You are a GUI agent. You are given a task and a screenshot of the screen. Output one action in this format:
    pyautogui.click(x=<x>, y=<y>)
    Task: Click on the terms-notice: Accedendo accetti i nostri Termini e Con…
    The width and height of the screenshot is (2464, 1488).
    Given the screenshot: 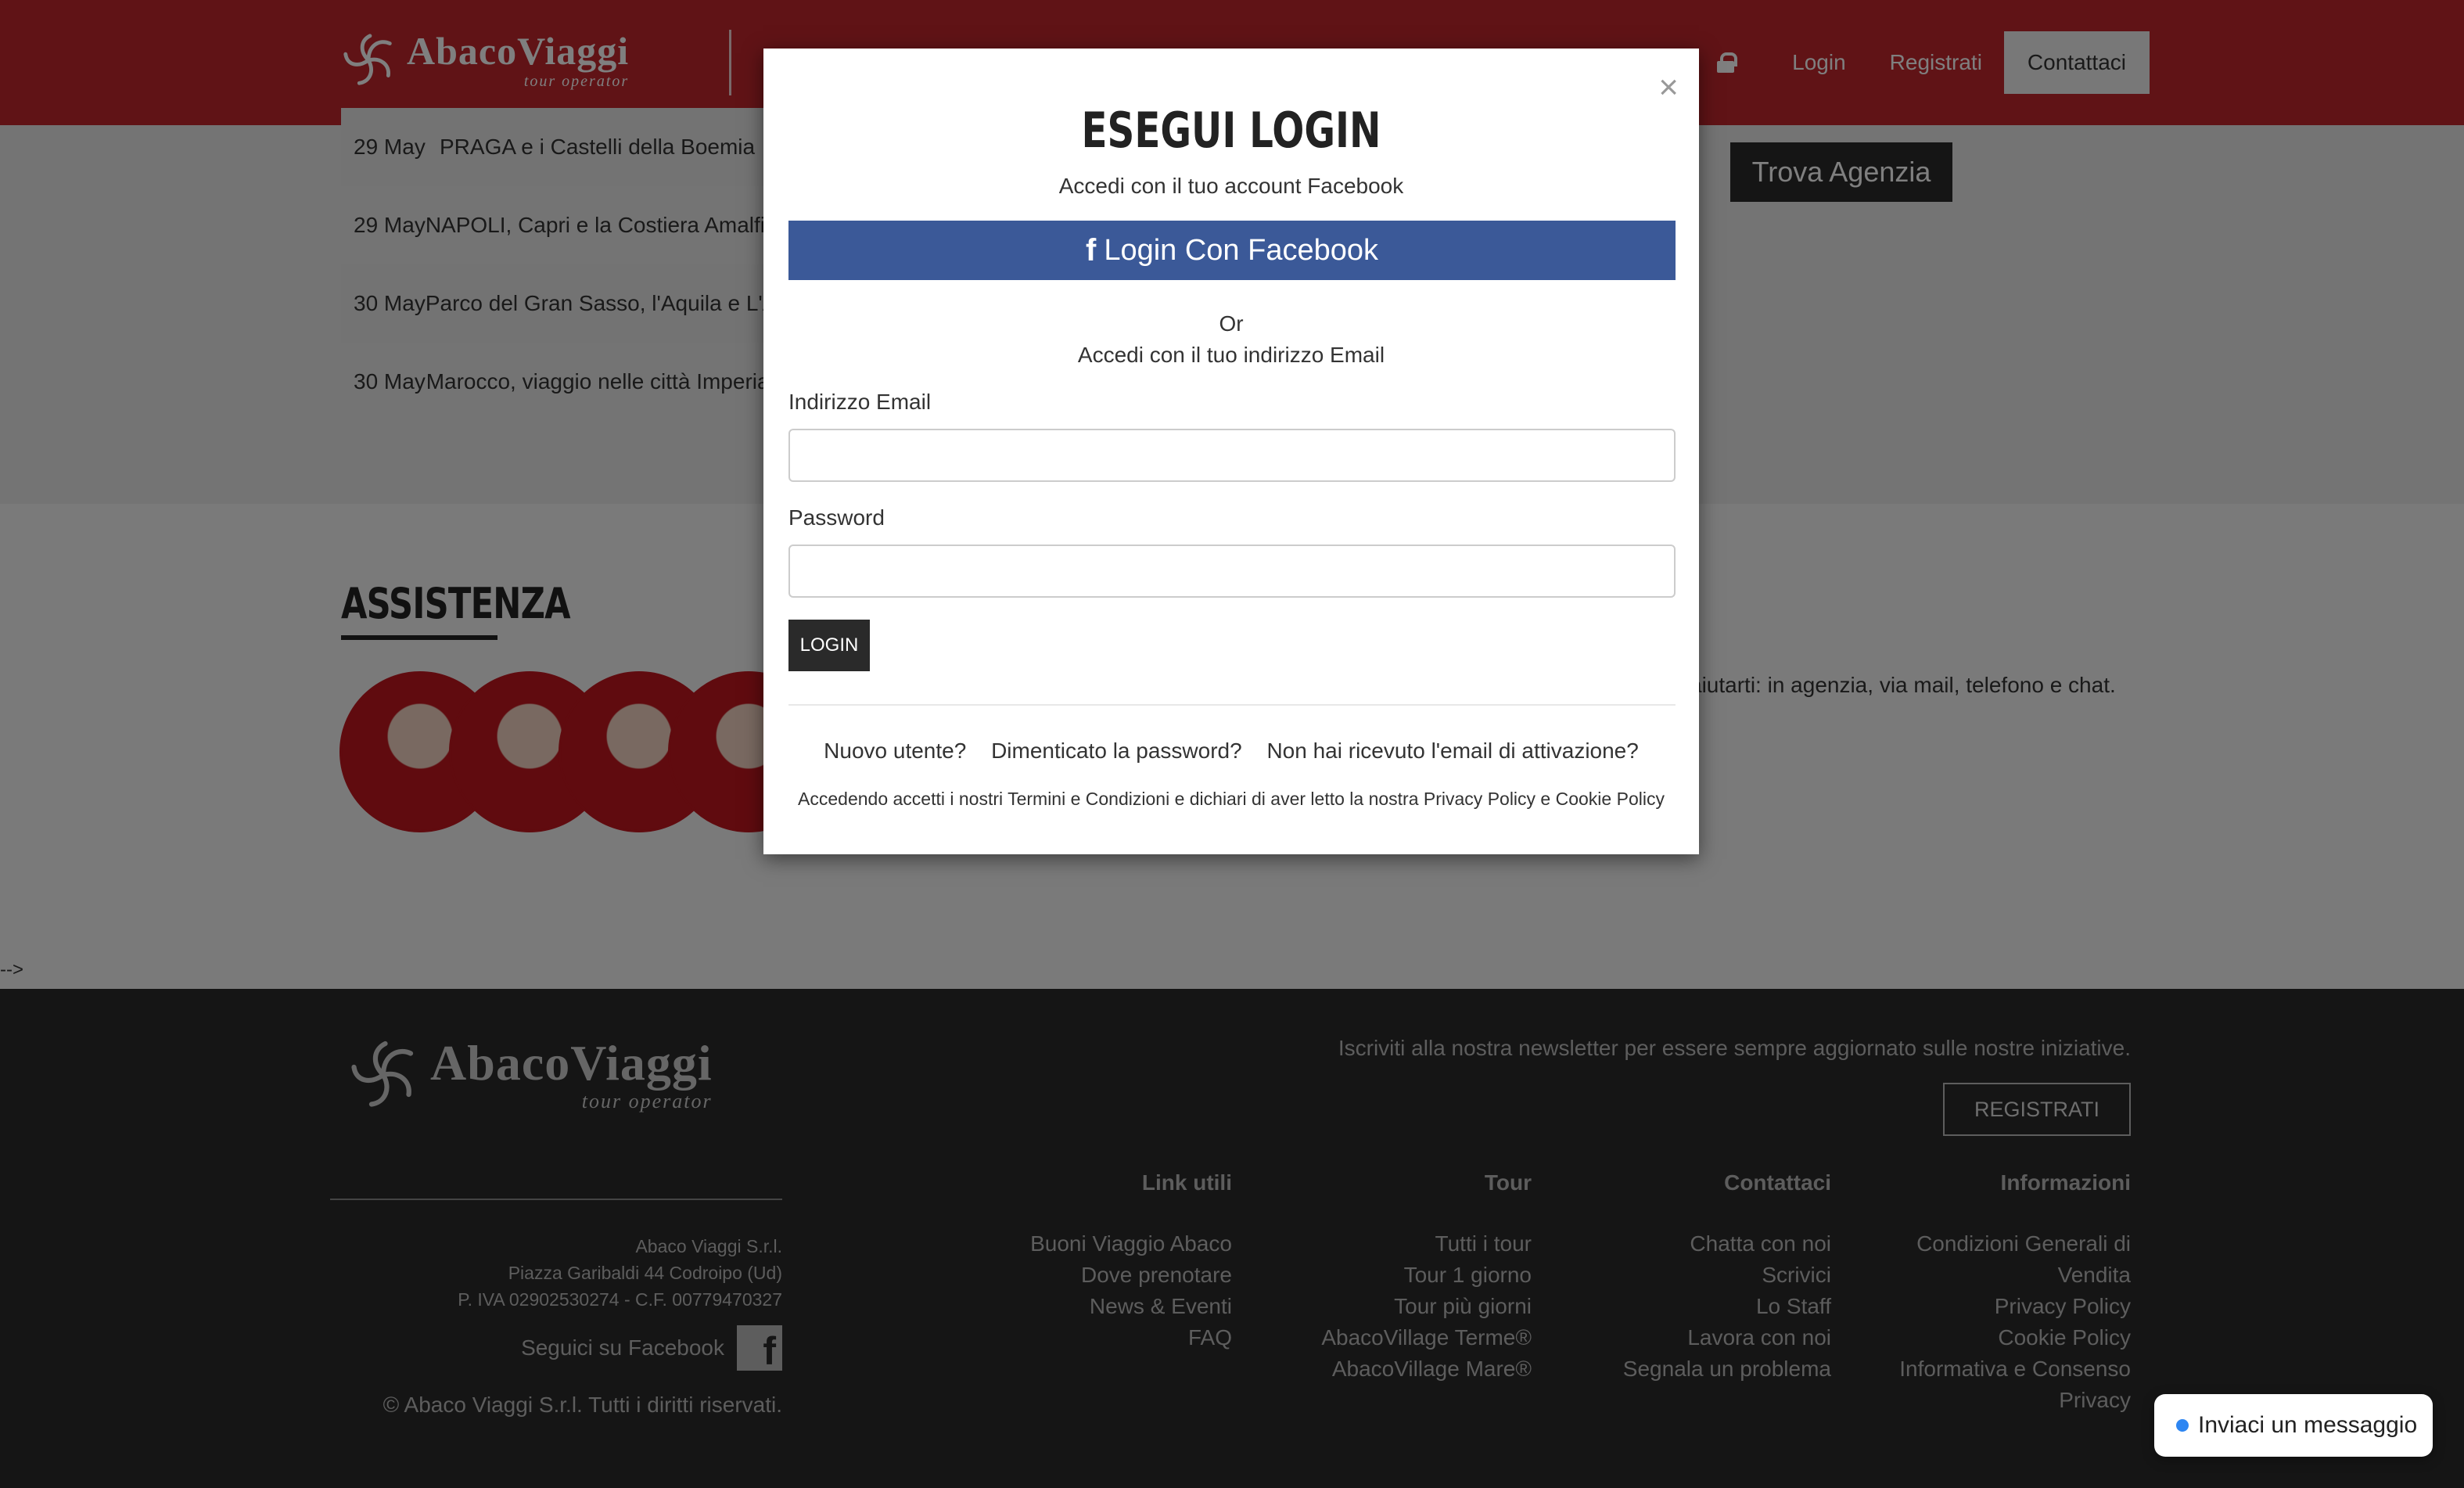 What is the action you would take?
    pyautogui.click(x=1231, y=799)
    